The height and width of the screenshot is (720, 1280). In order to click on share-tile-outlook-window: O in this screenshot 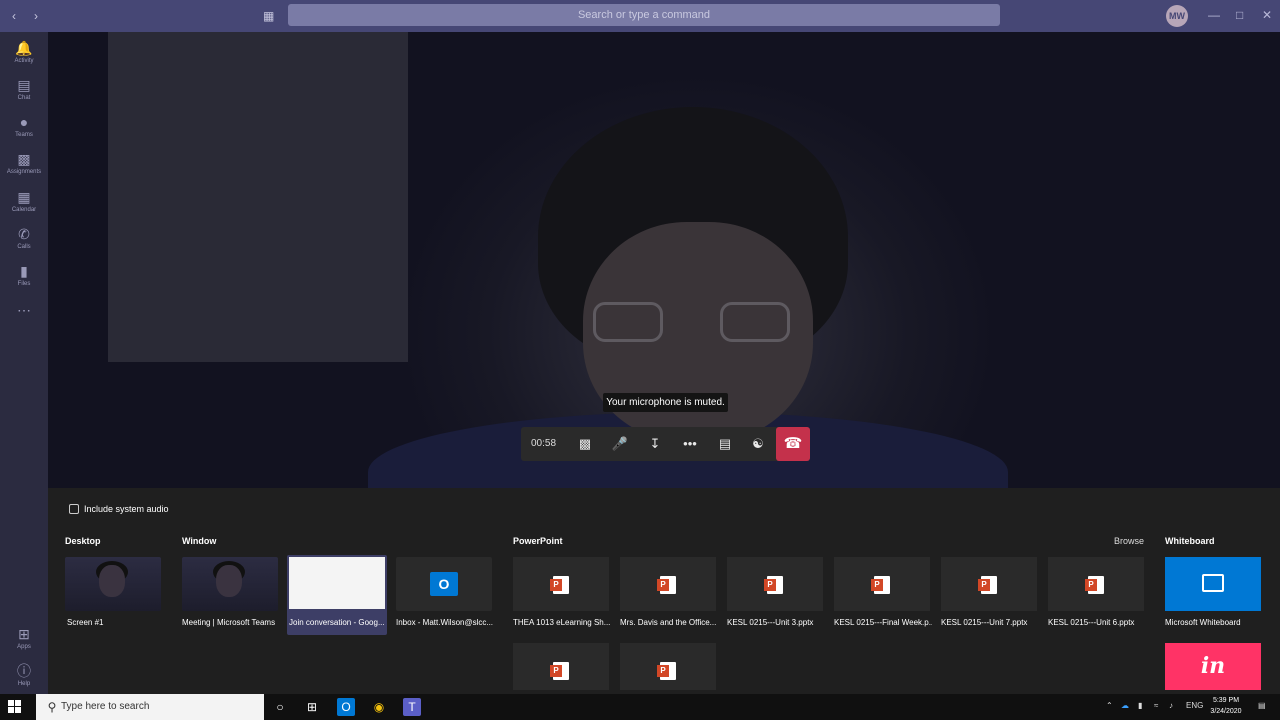, I will do `click(444, 584)`.